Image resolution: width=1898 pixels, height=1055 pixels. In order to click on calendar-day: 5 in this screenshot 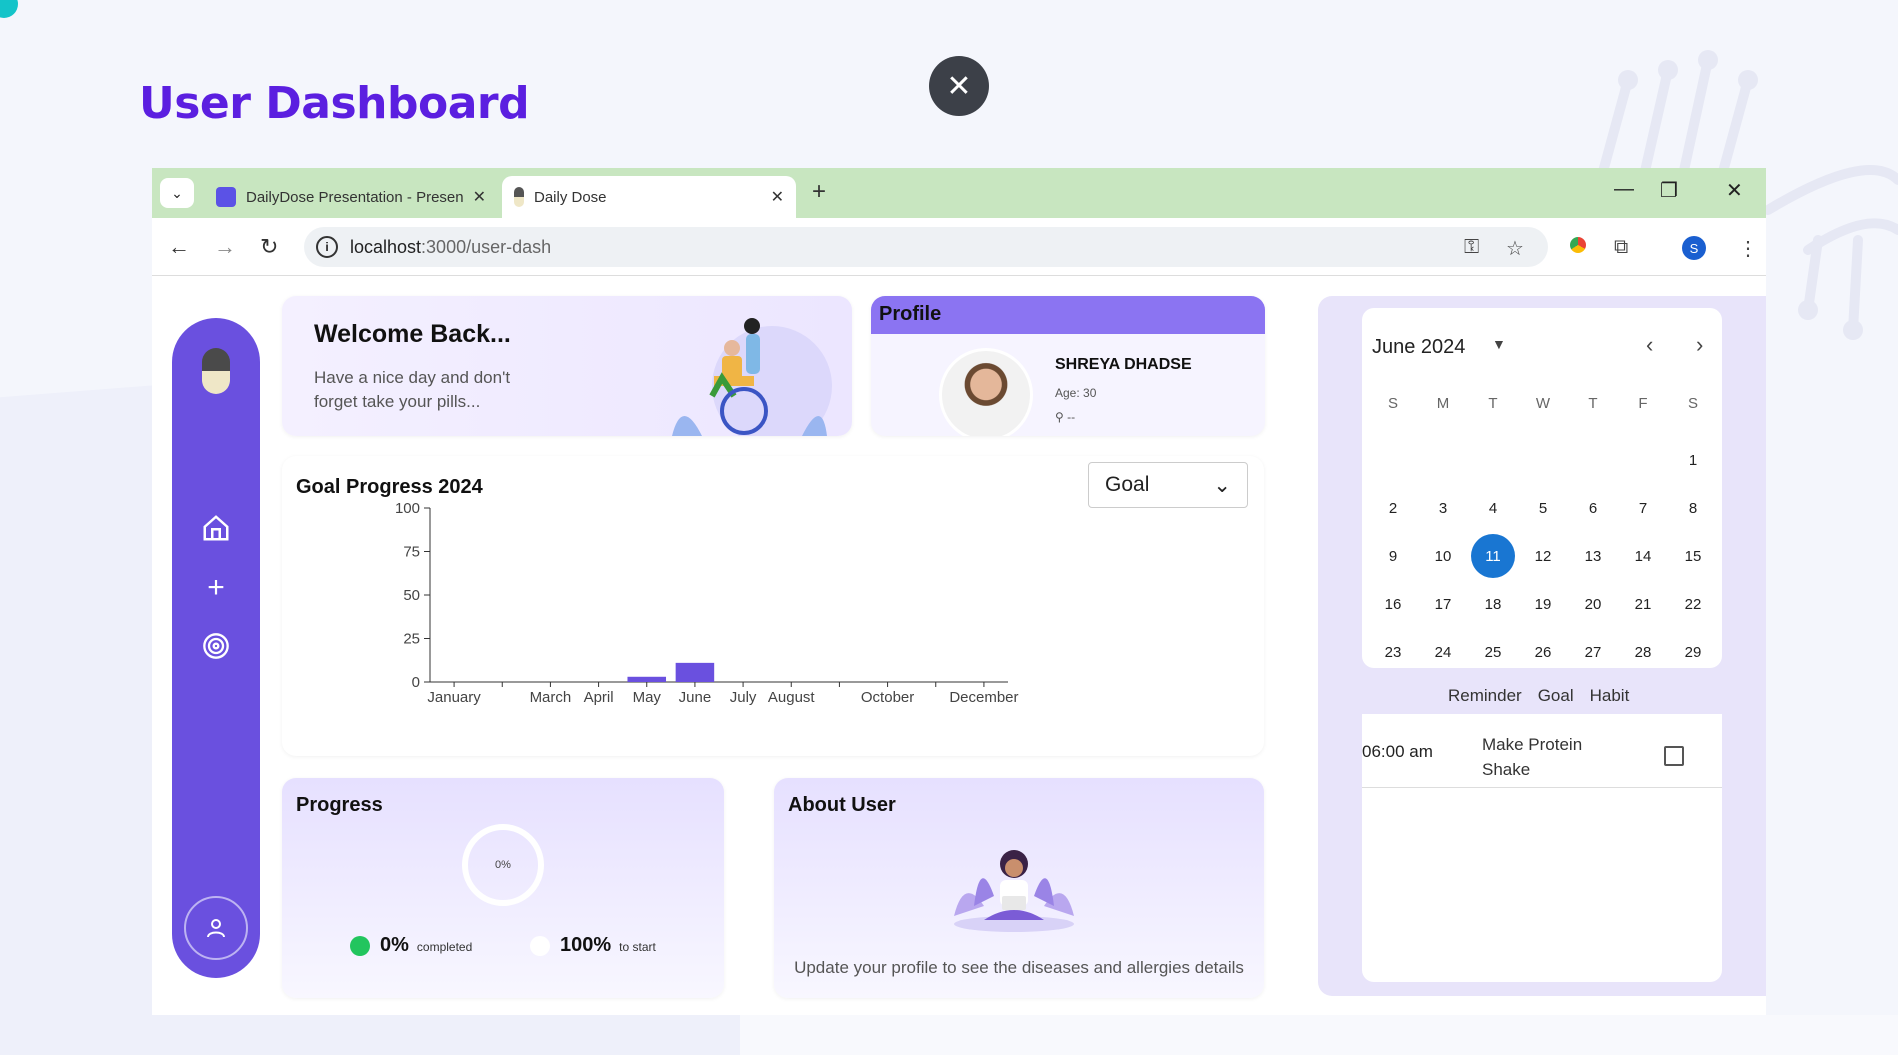, I will do `click(1543, 508)`.